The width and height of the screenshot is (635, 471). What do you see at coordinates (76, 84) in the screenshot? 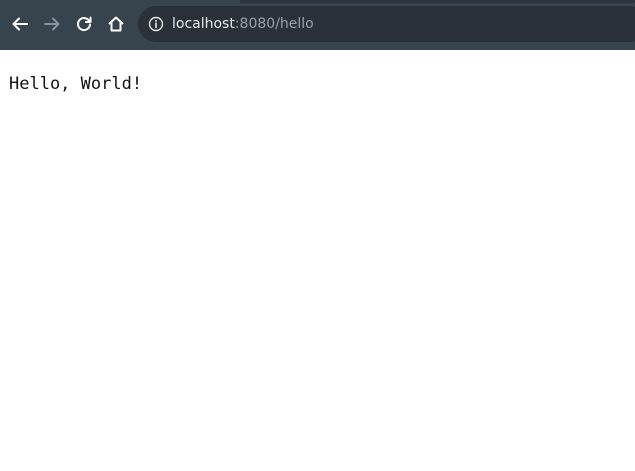
I see `page-body-text: Hello, World!` at bounding box center [76, 84].